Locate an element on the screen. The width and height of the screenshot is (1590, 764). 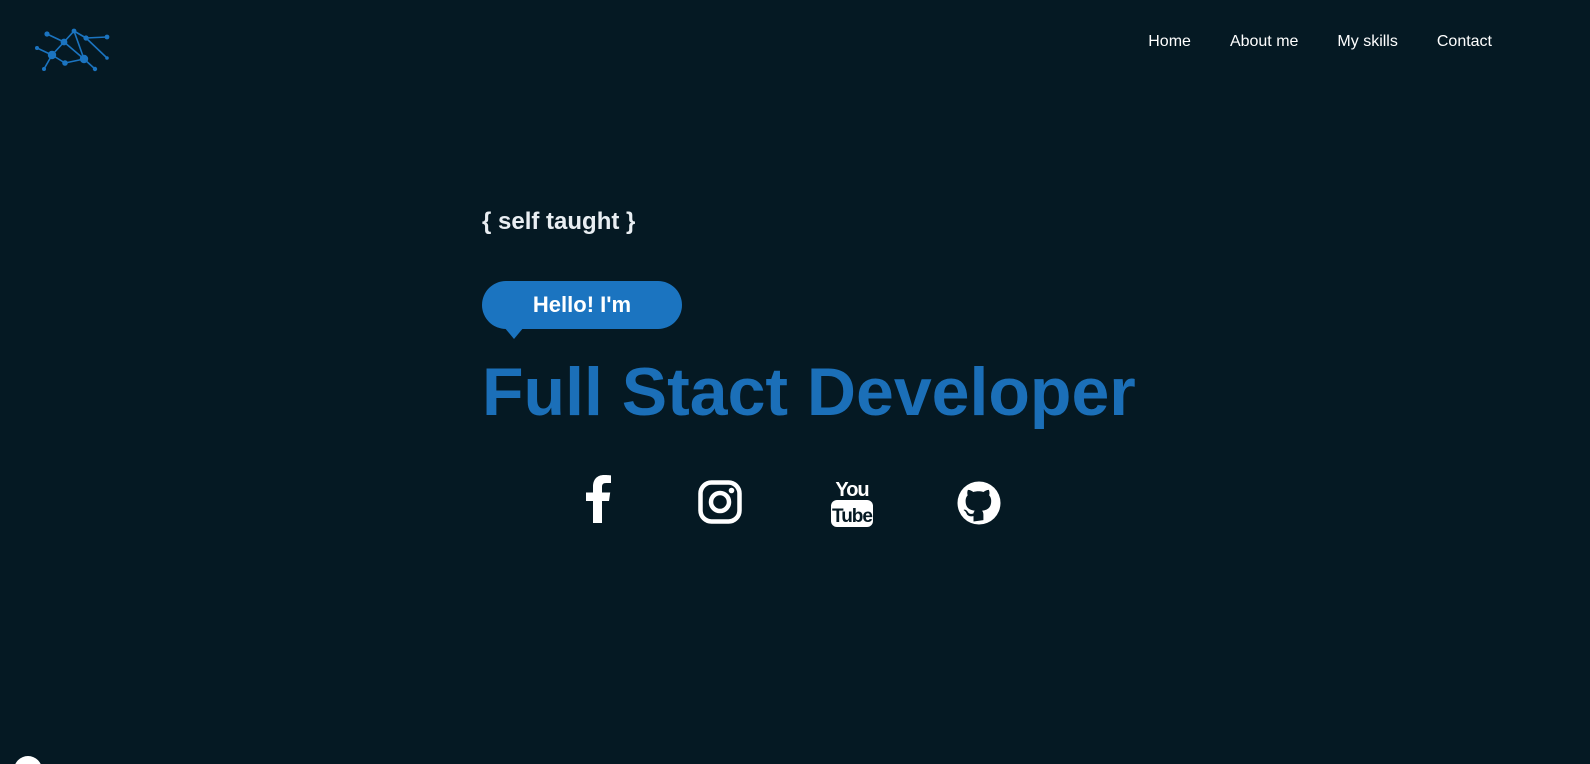
youtube-you-text: You is located at coordinates (851, 490).